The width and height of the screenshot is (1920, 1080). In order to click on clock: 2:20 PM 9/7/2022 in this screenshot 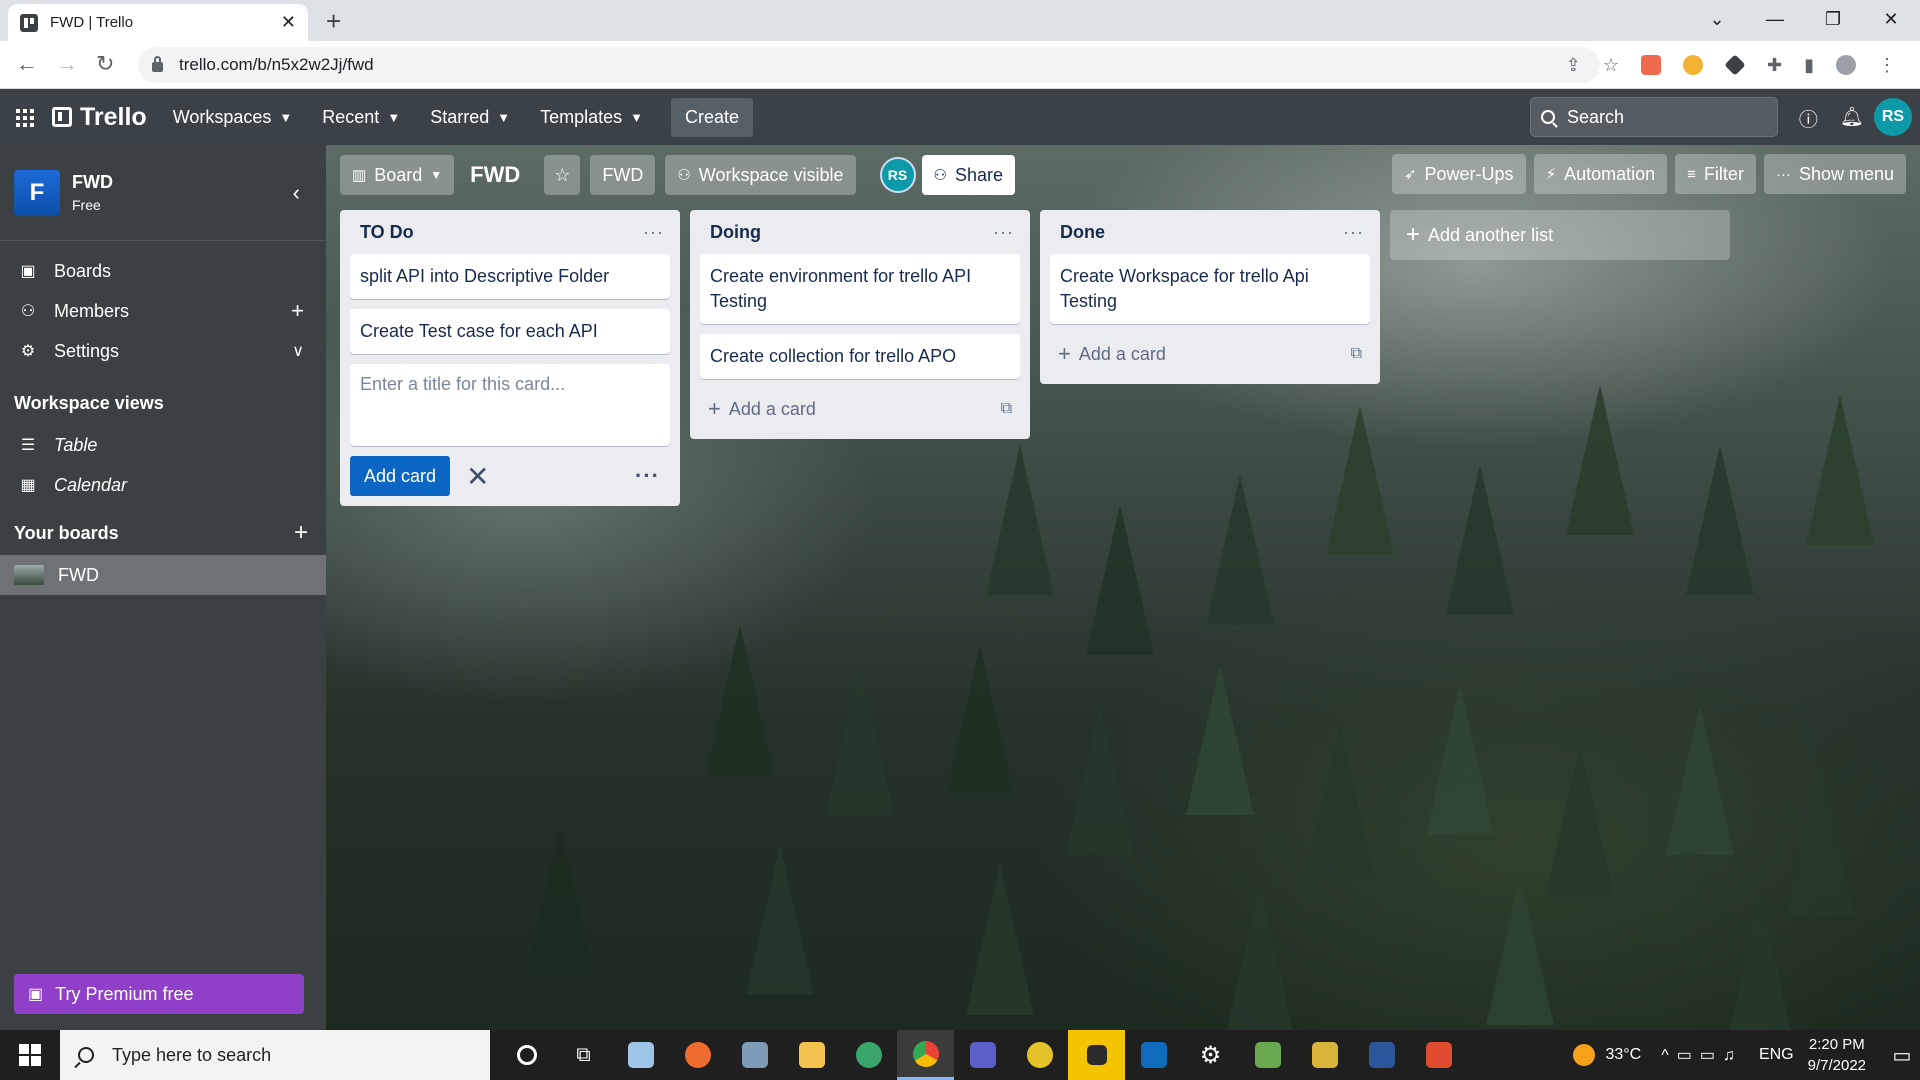, I will do `click(1837, 1055)`.